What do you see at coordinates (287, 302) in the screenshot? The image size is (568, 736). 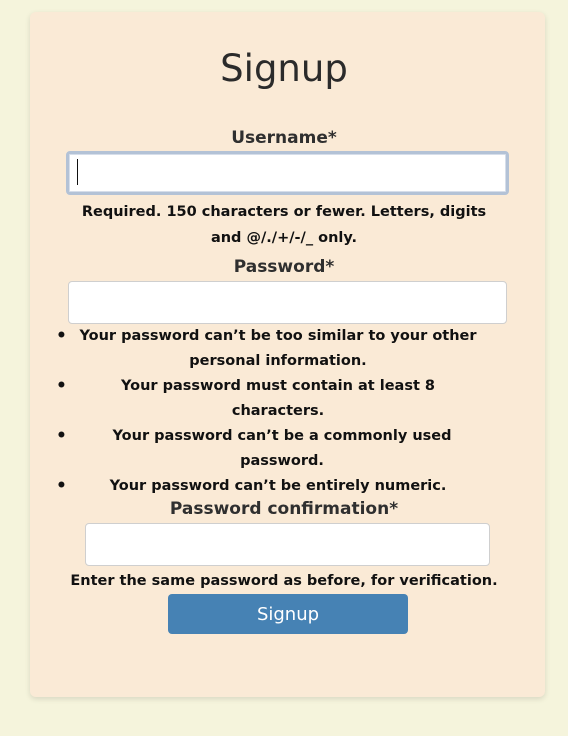 I see `password-input` at bounding box center [287, 302].